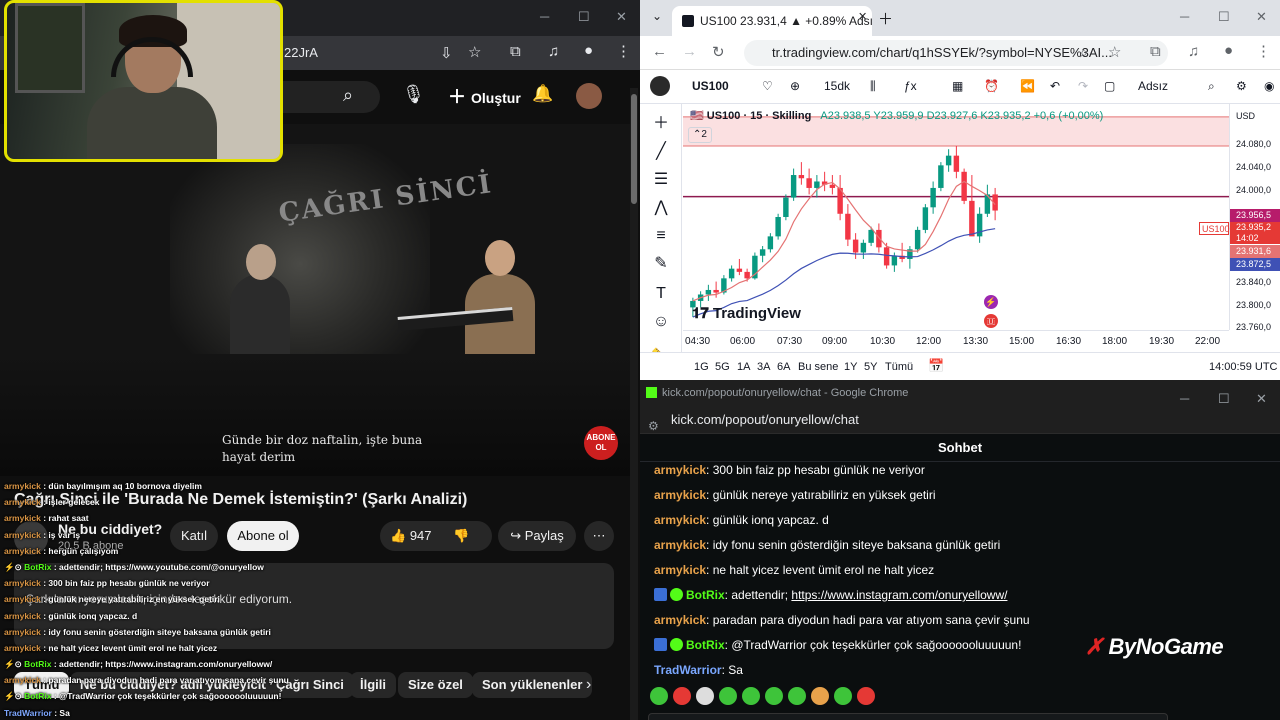 This screenshot has height=720, width=1280. What do you see at coordinates (1027, 86) in the screenshot?
I see `replay-icon: ⏪` at bounding box center [1027, 86].